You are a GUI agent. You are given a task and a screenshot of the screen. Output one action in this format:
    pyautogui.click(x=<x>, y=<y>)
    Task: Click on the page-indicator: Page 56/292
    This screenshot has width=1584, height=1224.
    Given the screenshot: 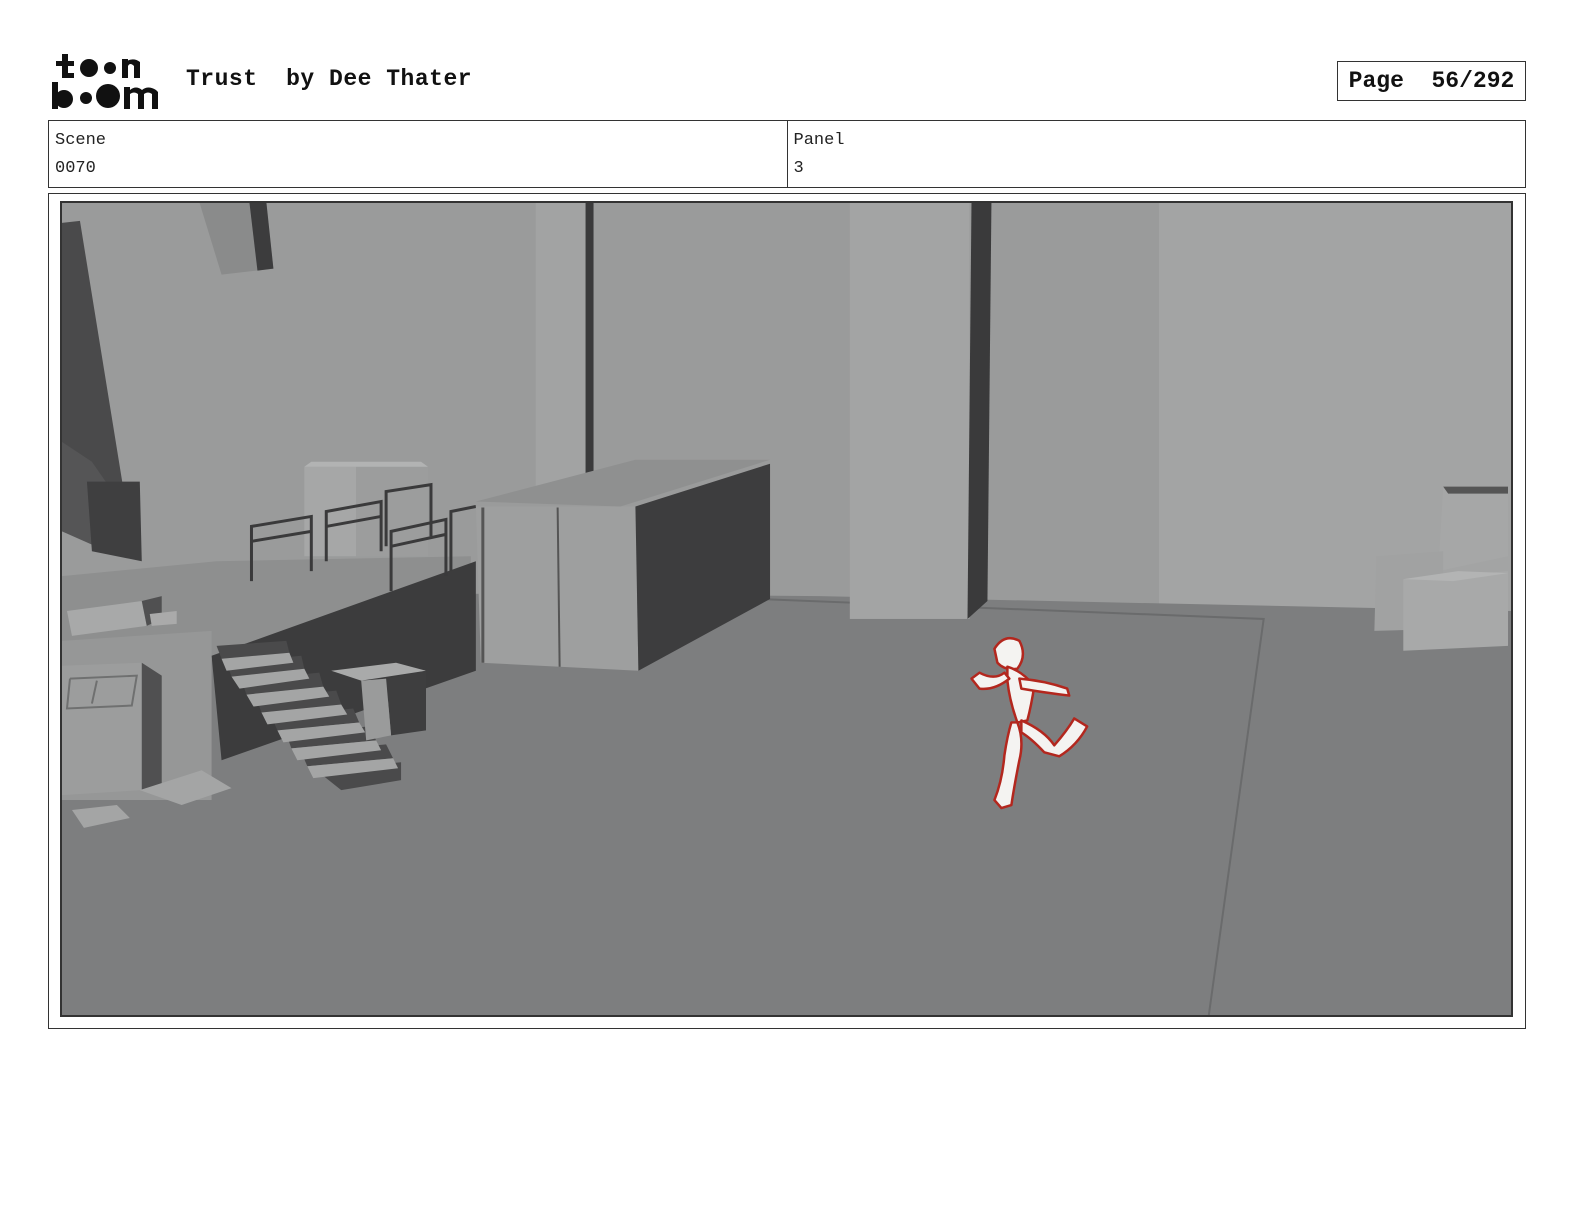 What is the action you would take?
    pyautogui.click(x=1431, y=81)
    